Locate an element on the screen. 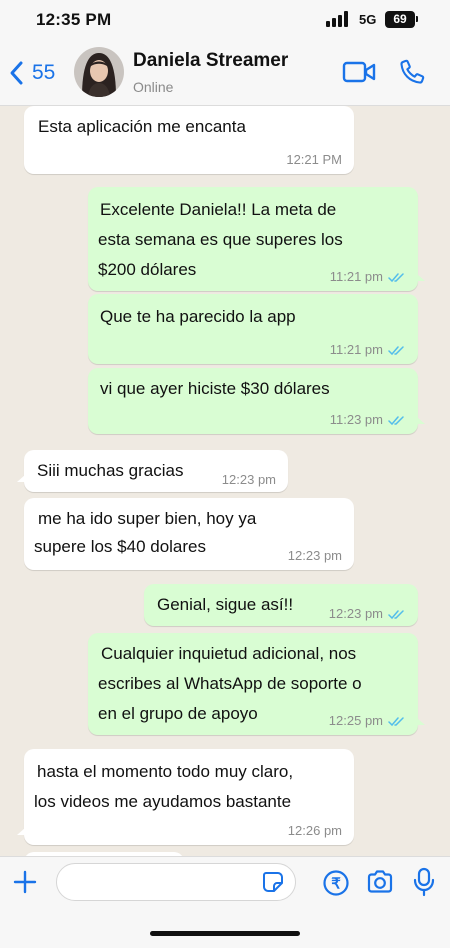  microphone-button is located at coordinates (424, 884).